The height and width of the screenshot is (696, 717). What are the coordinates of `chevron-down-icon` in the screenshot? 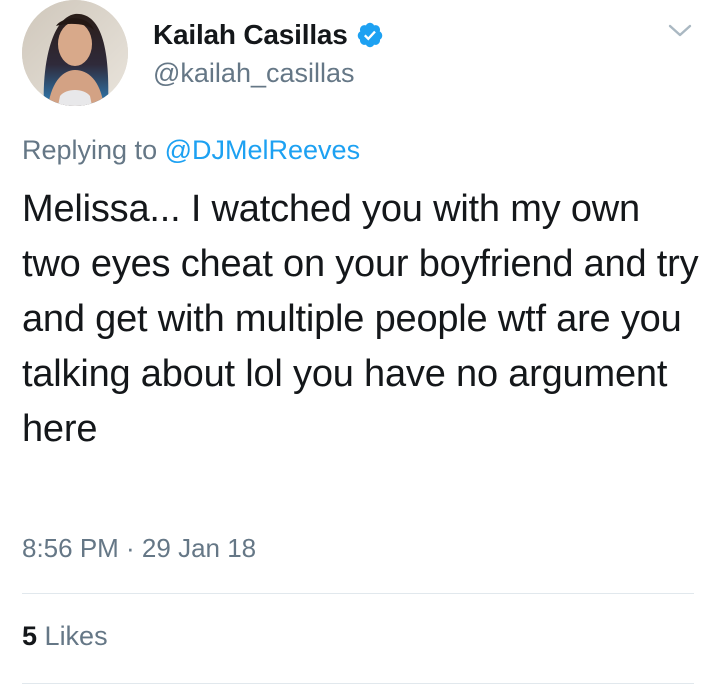 It's located at (680, 31).